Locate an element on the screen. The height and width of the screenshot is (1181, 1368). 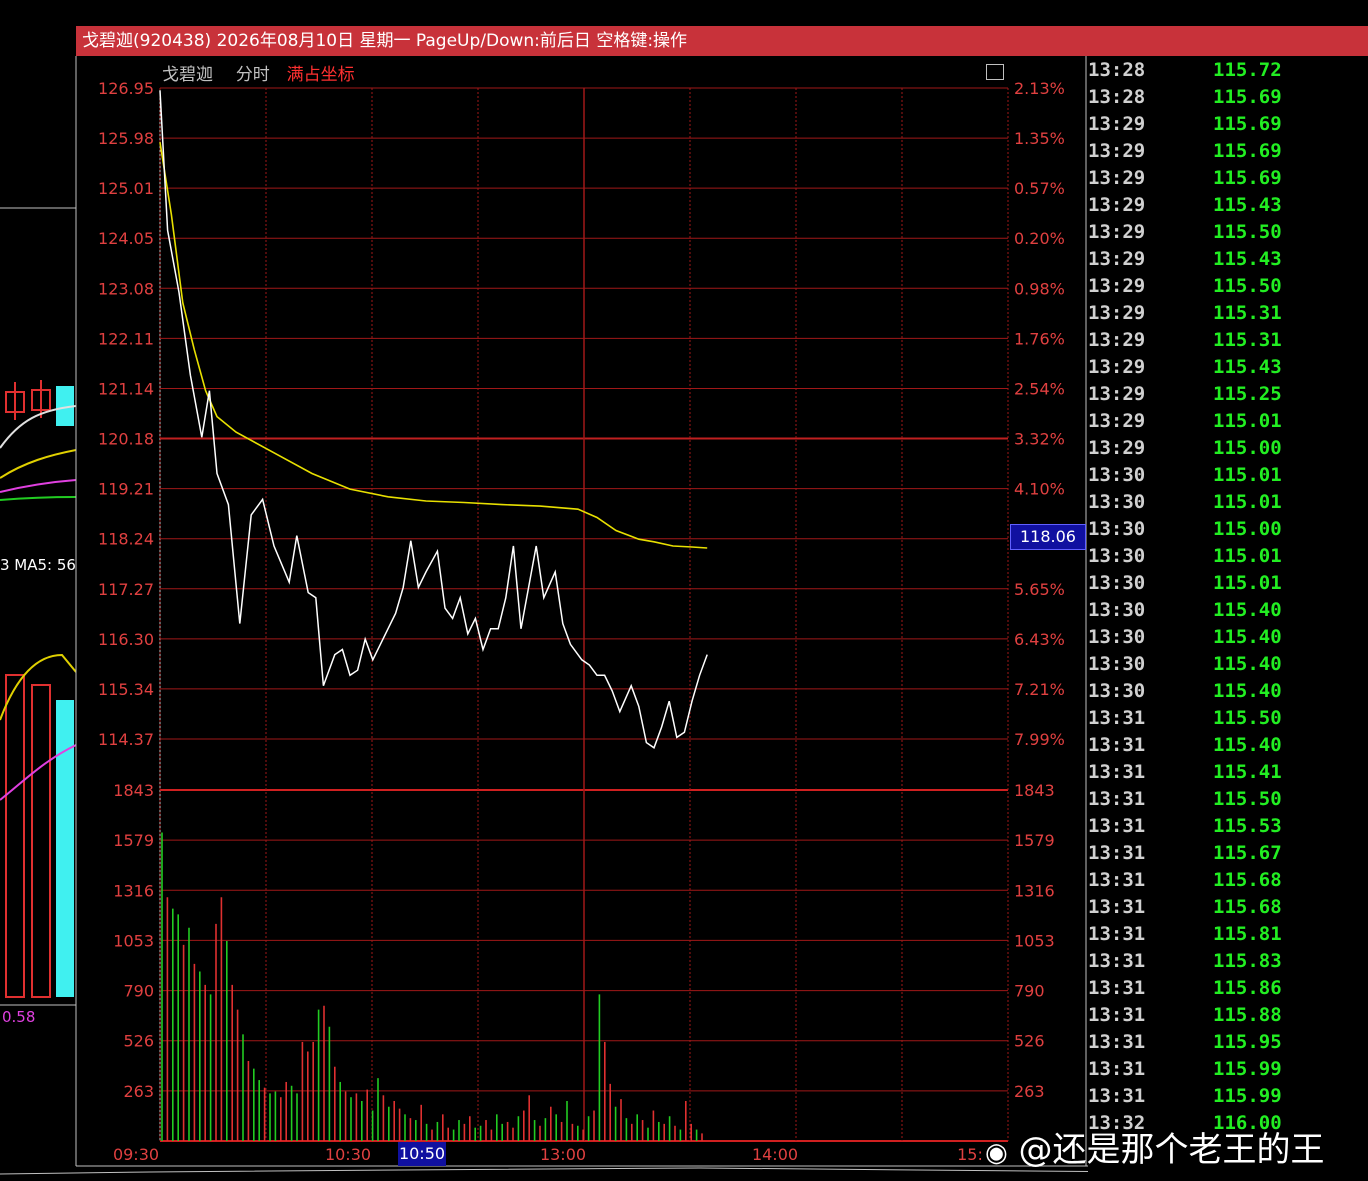
tick-price: 115.25 is located at coordinates (1247, 394).